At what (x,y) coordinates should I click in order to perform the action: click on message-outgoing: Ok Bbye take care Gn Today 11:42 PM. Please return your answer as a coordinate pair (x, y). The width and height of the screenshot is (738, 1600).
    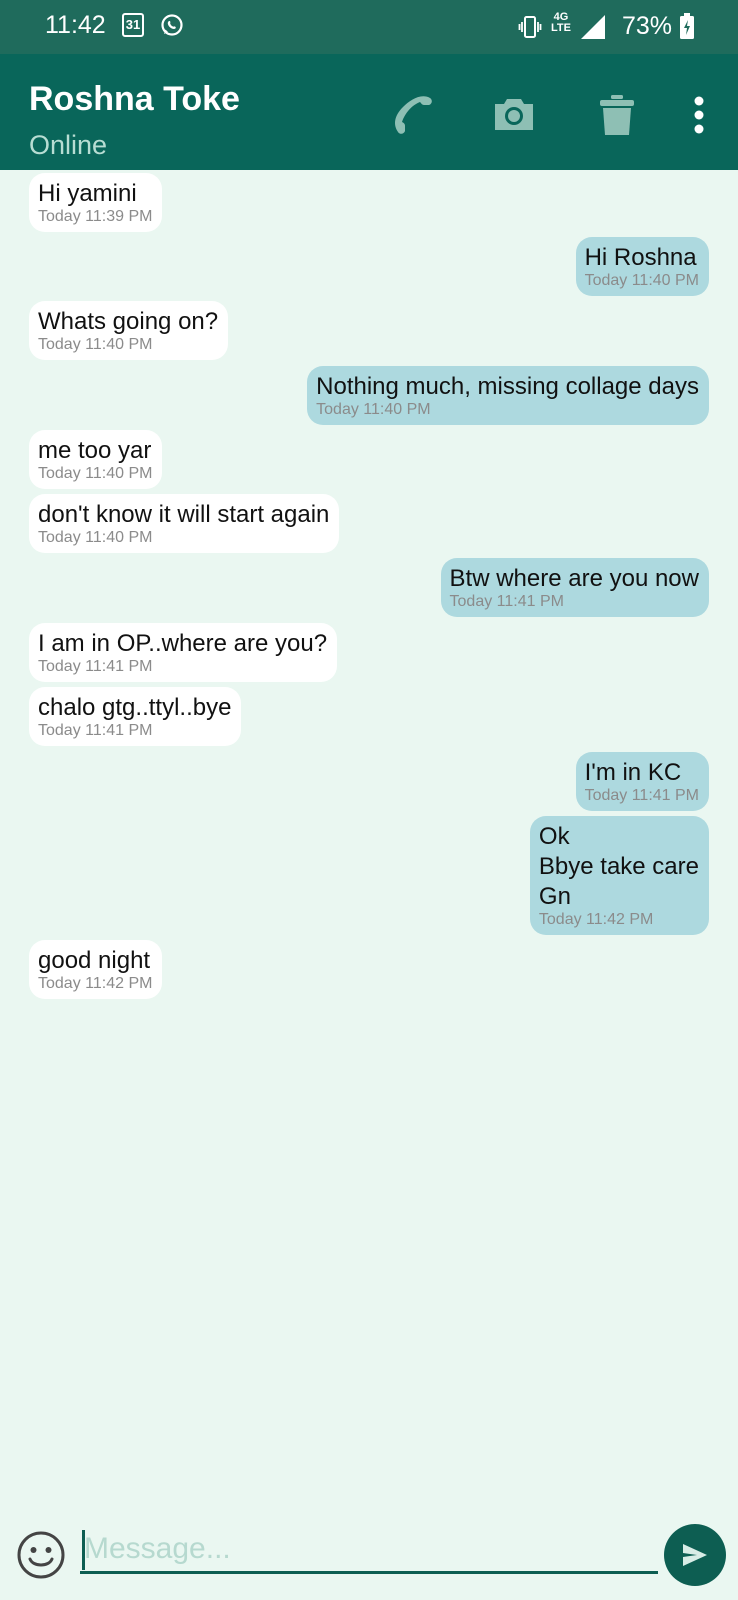
    Looking at the image, I should click on (619, 875).